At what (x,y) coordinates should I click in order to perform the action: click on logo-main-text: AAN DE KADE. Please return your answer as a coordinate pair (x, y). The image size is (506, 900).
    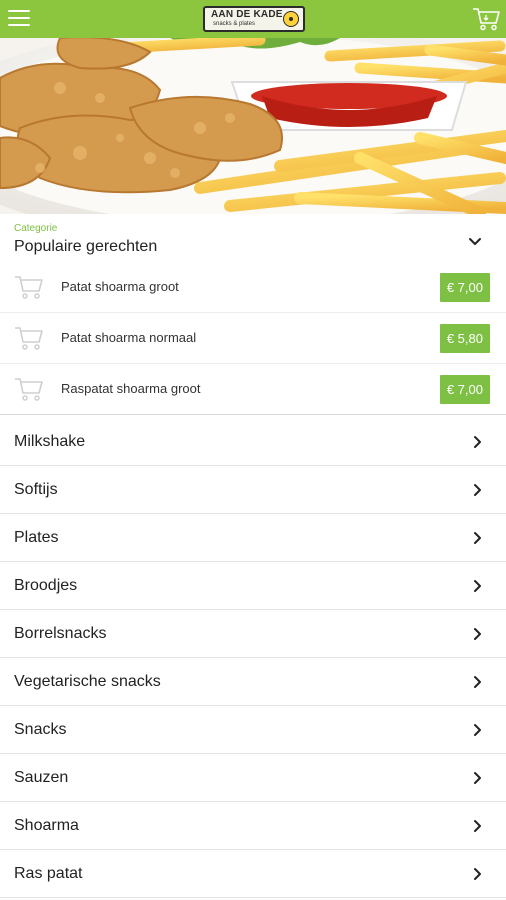
    Looking at the image, I should click on (247, 14).